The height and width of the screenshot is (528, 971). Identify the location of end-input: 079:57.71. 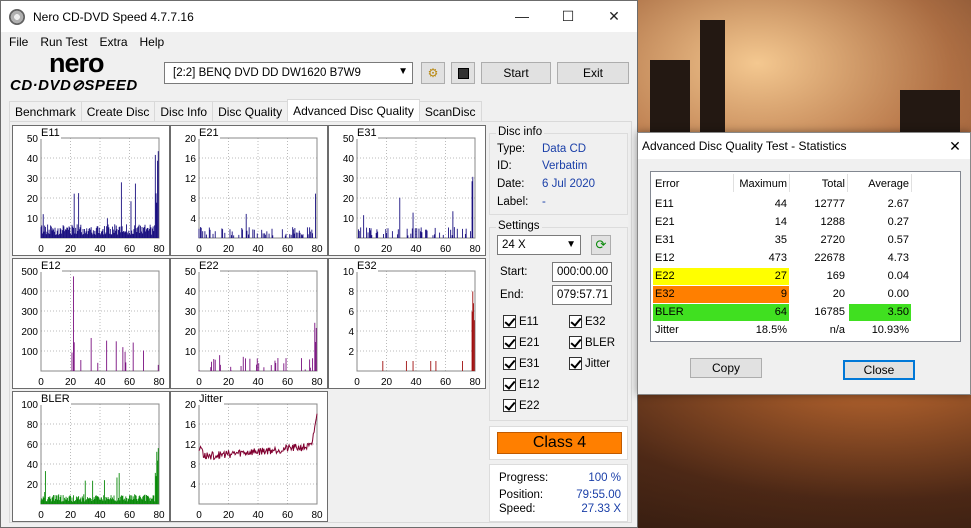
(582, 295).